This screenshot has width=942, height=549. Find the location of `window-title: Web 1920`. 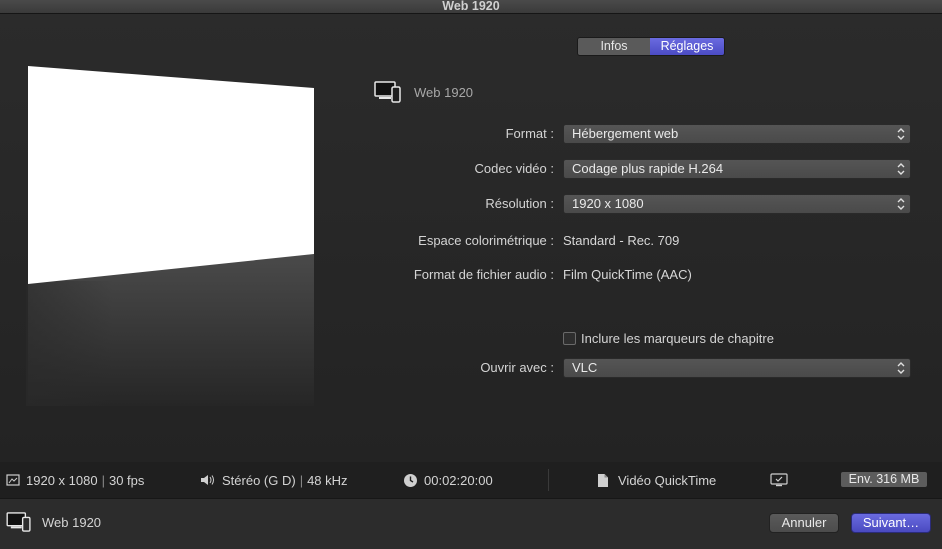

window-title: Web 1920 is located at coordinates (471, 7).